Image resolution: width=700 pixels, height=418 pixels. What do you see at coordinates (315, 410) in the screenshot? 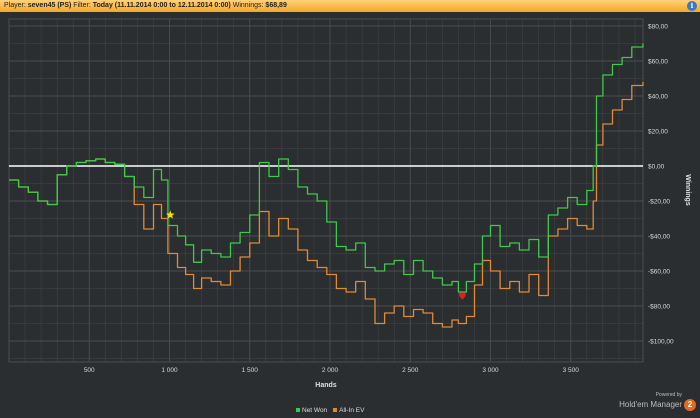
I see `legend-label-net-won: Net Won` at bounding box center [315, 410].